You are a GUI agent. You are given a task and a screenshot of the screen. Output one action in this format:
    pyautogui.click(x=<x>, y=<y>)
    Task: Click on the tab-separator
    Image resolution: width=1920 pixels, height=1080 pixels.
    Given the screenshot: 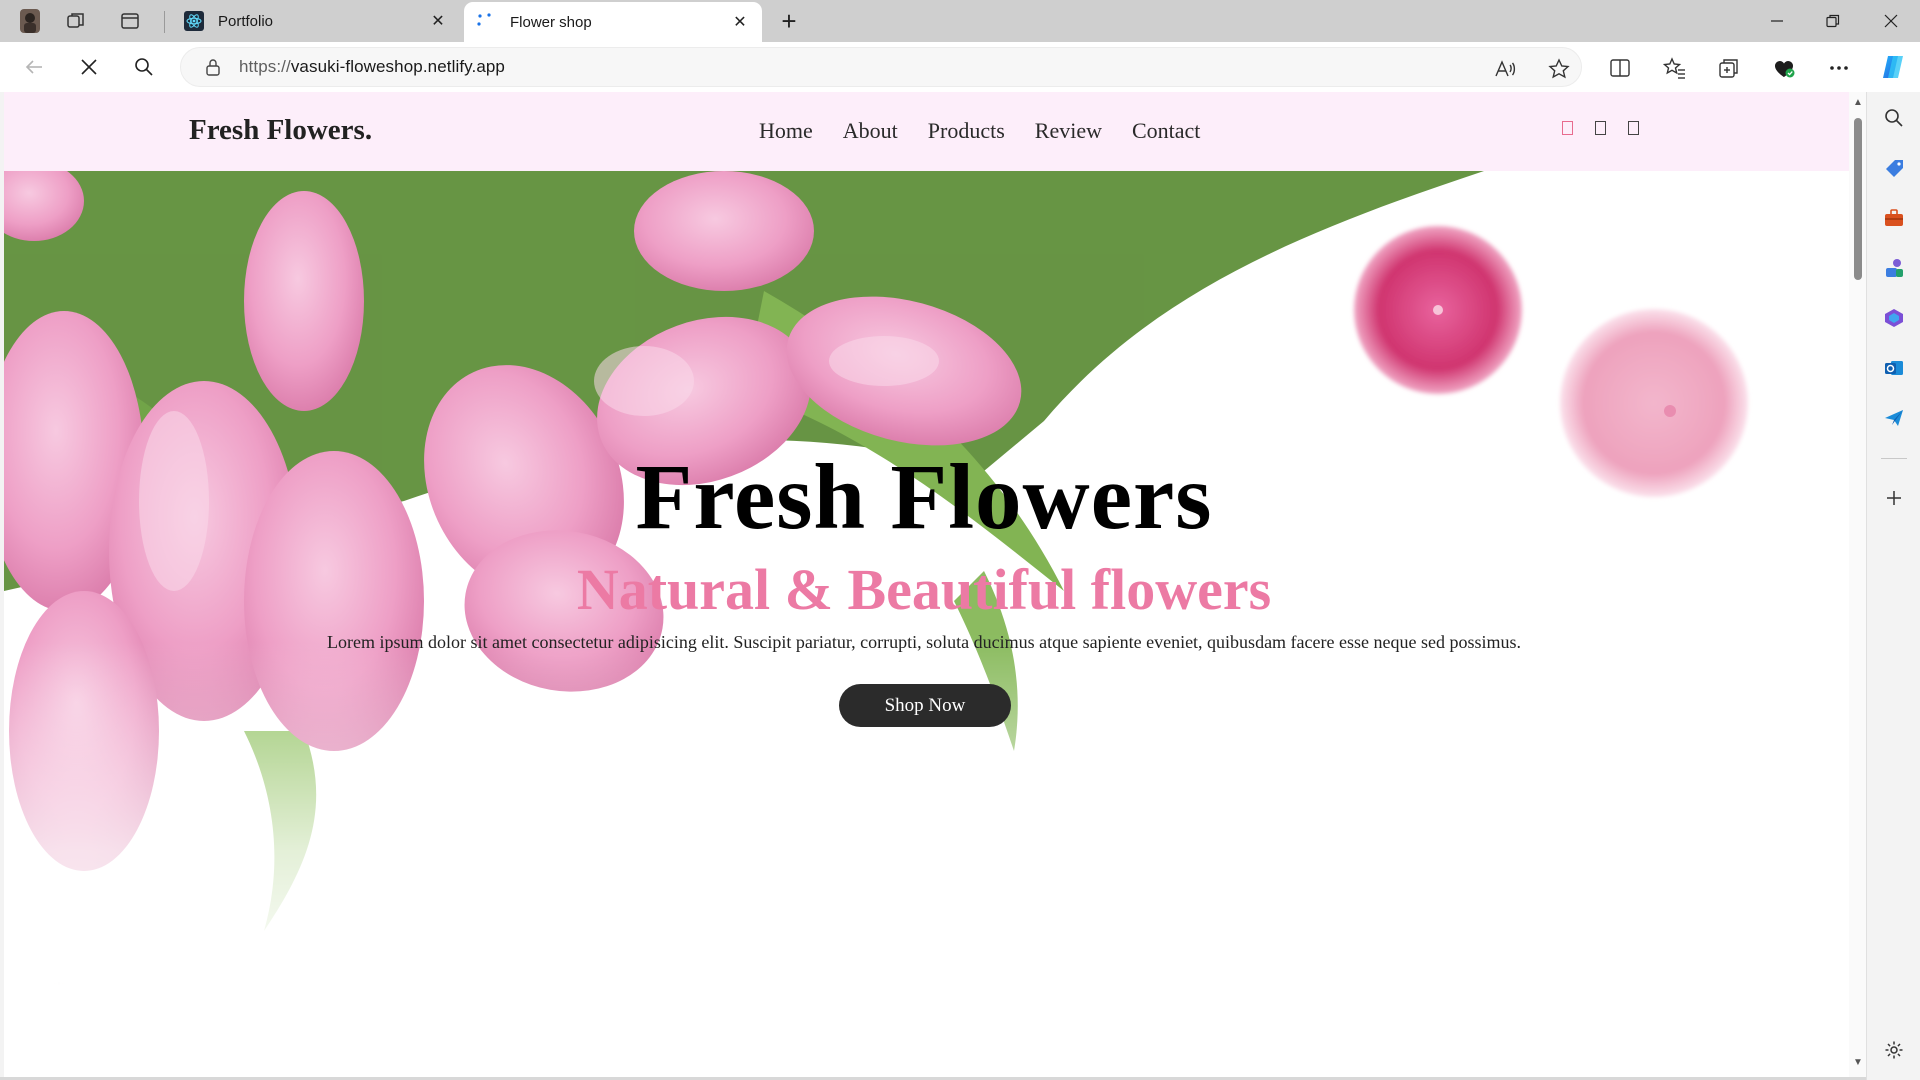 What is the action you would take?
    pyautogui.click(x=164, y=22)
    